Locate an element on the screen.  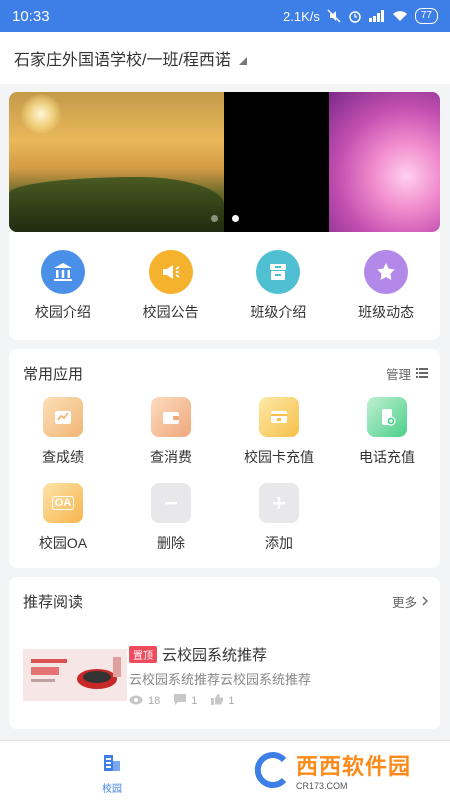
pinned-badge: 置顶 is located at coordinates (143, 654).